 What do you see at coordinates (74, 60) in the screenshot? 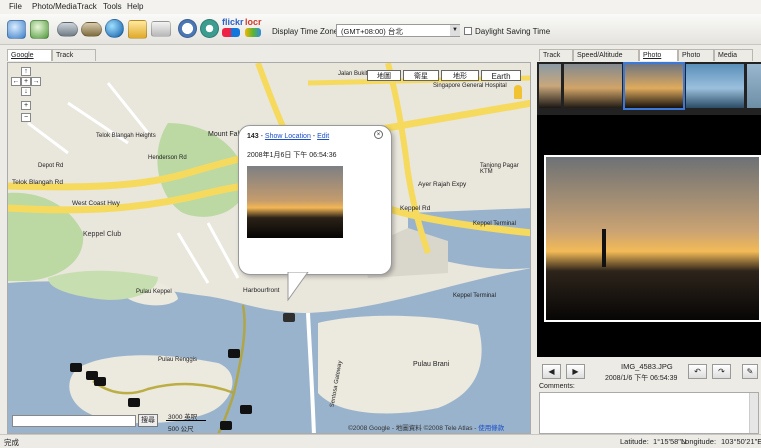
I see `tab-track-editor: Track Editor` at bounding box center [74, 60].